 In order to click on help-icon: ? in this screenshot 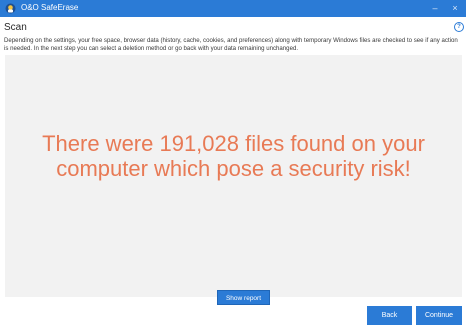, I will do `click(459, 27)`.